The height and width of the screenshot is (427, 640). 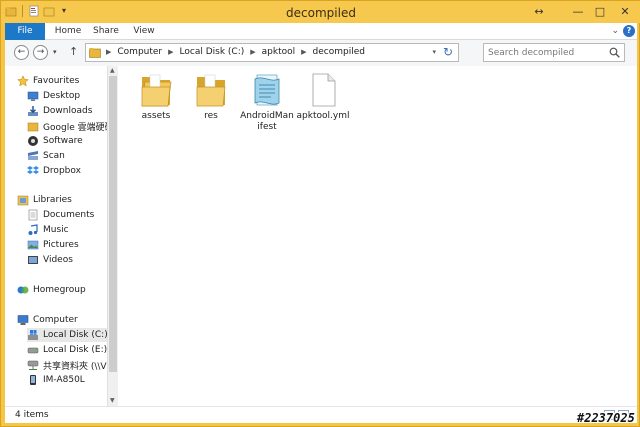 What do you see at coordinates (64, 380) in the screenshot?
I see `sidebar-item-label: IM-A850L` at bounding box center [64, 380].